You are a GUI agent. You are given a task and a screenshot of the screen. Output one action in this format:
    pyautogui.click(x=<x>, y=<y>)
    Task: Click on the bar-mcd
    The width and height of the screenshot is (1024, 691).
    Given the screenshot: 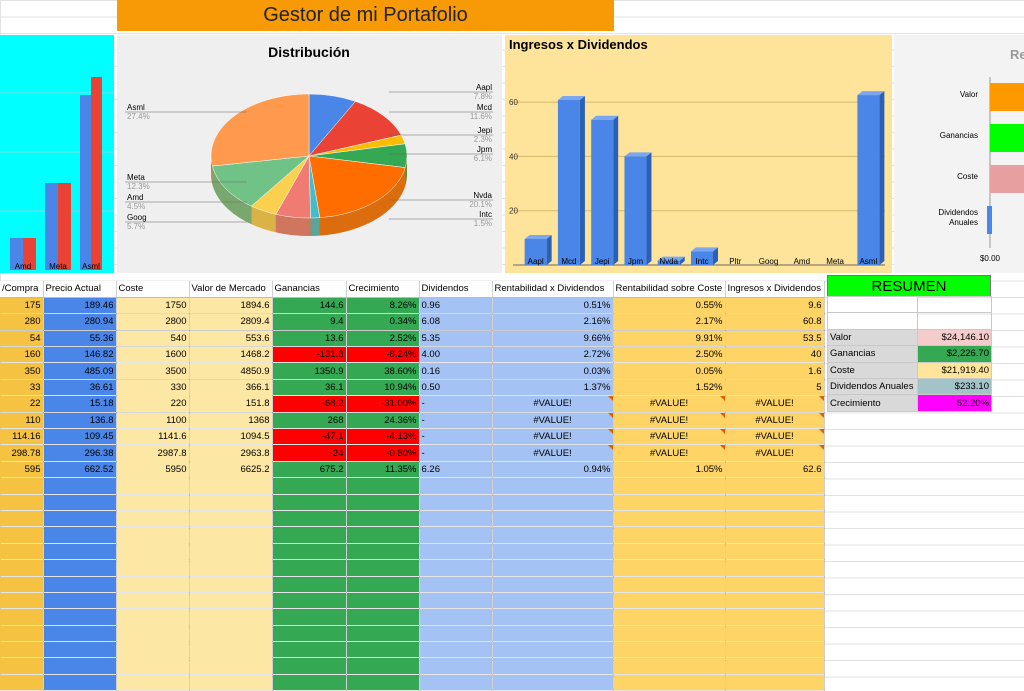 What is the action you would take?
    pyautogui.click(x=568, y=182)
    